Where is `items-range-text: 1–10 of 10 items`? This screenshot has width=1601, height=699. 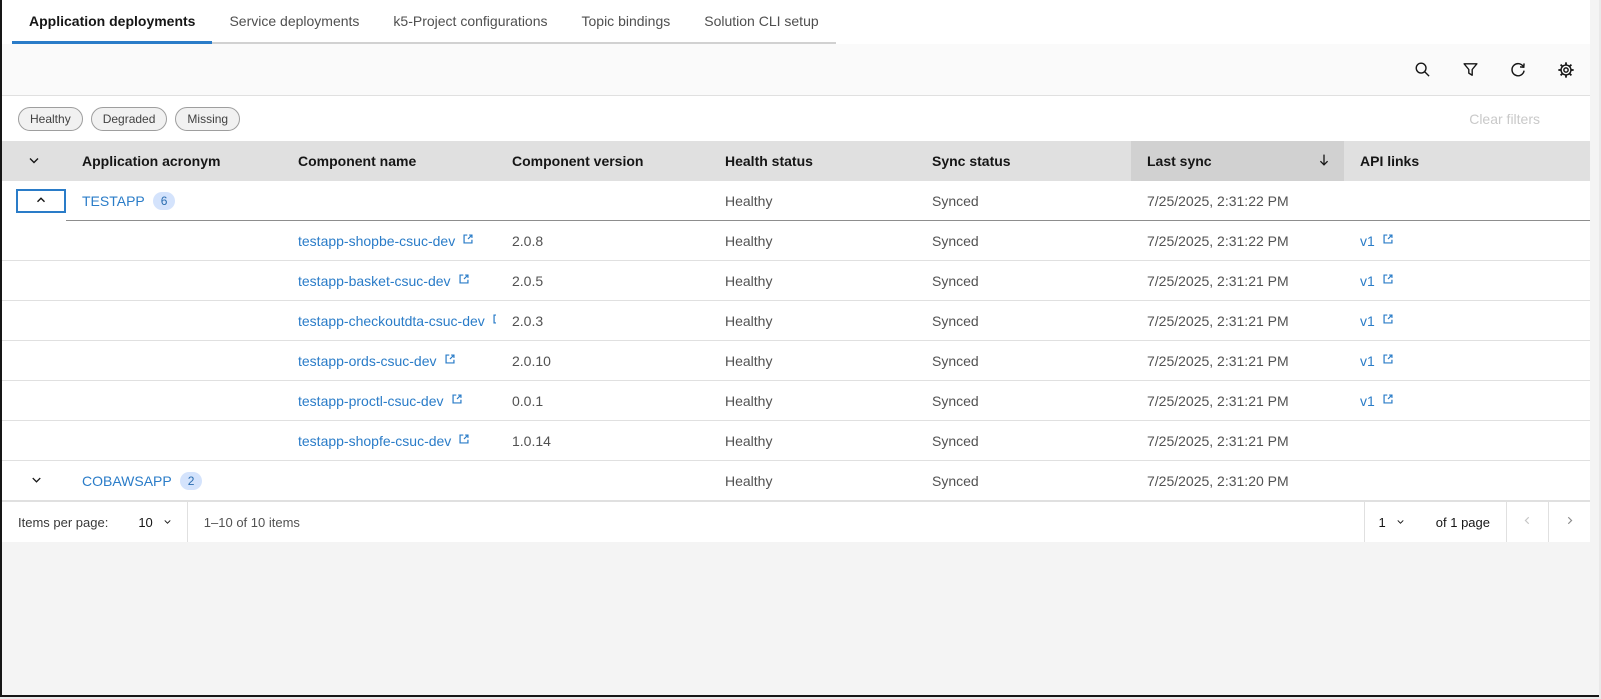
items-range-text: 1–10 of 10 items is located at coordinates (251, 522).